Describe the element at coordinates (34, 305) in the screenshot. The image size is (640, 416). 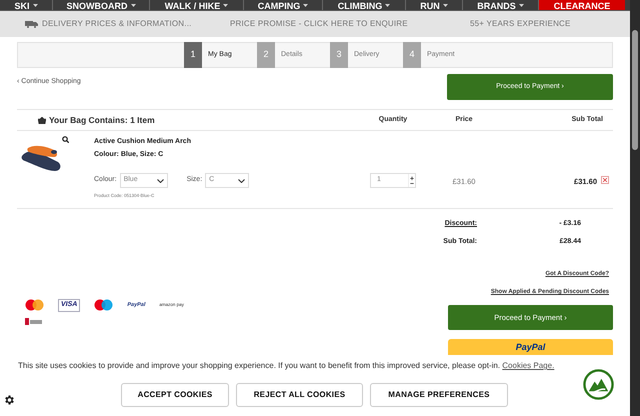
I see `mastercard-logo-icon` at that location.